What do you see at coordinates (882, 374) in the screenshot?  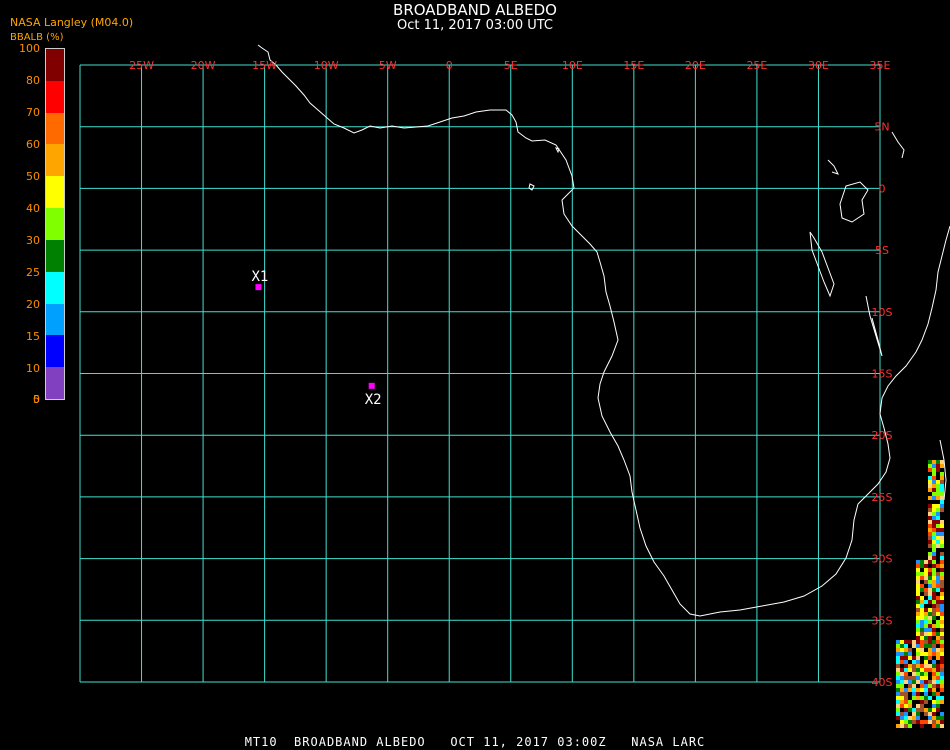 I see `latitude-label: 15S` at bounding box center [882, 374].